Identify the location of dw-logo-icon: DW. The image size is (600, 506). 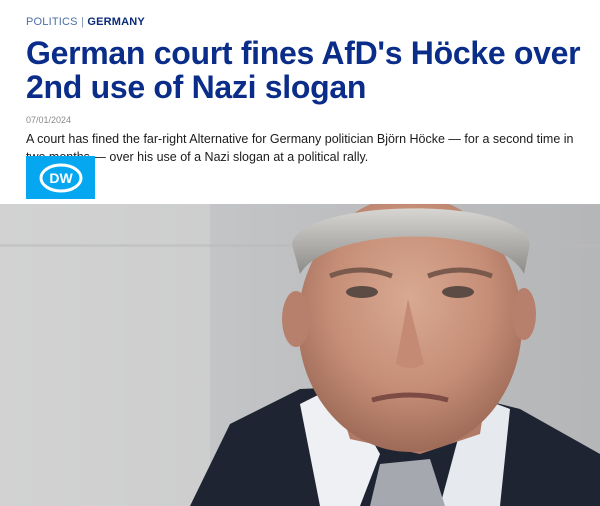
(60, 177).